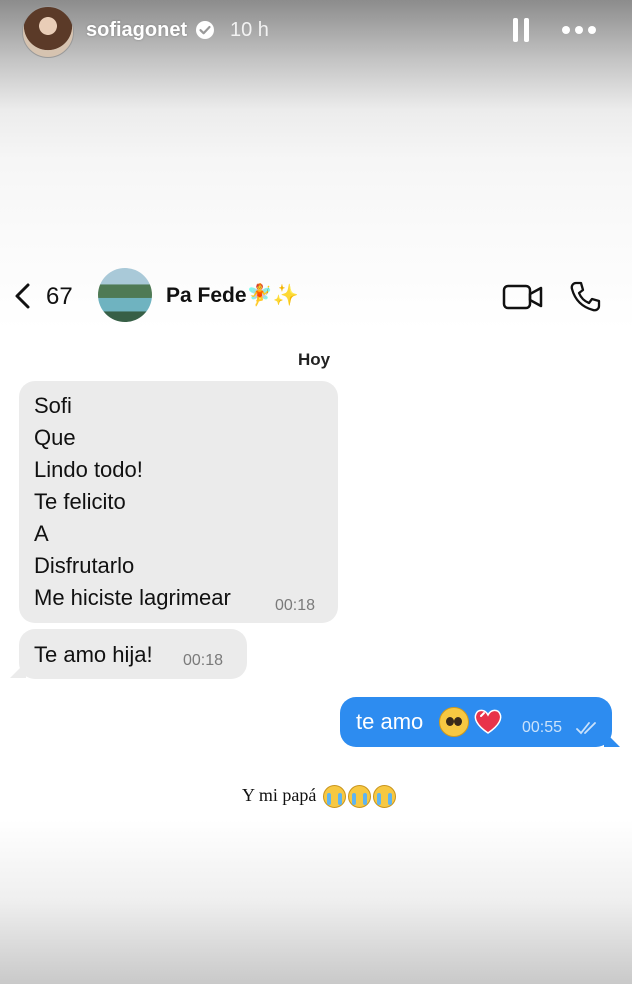 The width and height of the screenshot is (632, 984). Describe the element at coordinates (205, 30) in the screenshot. I see `verified-badge-icon` at that location.